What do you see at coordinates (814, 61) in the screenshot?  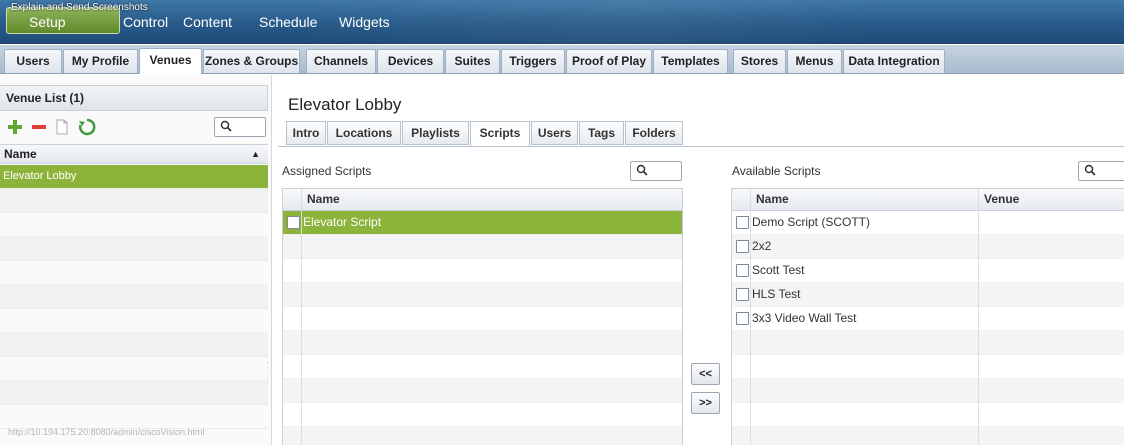 I see `tab-menus: Menus` at bounding box center [814, 61].